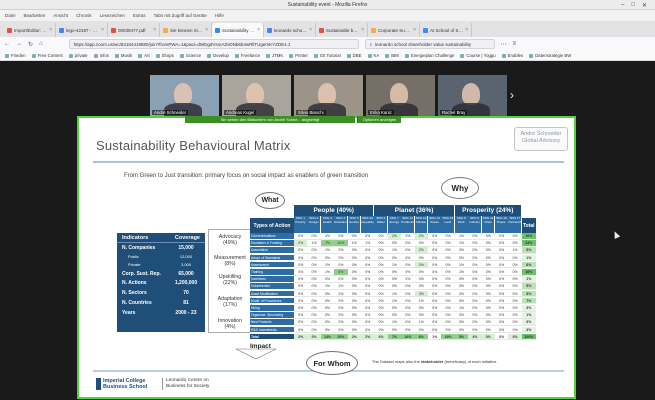 This screenshot has width=655, height=400. I want to click on bookmark-item: JTMK, so click(274, 55).